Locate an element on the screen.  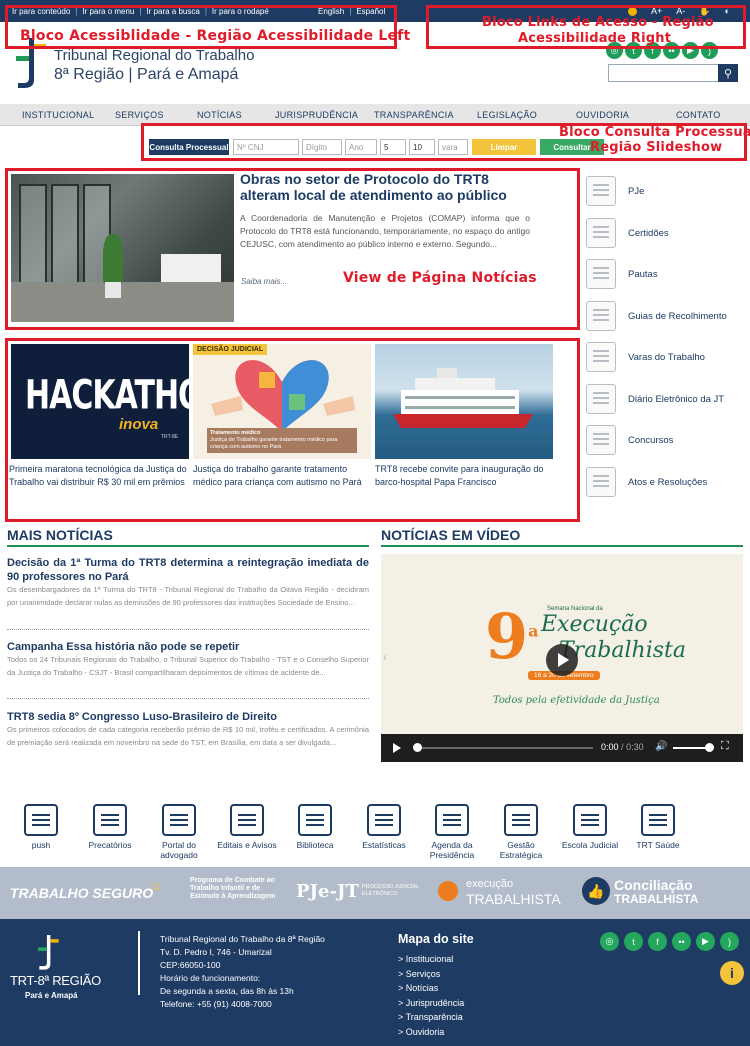
envelope-icon is located at coordinates (41, 820).